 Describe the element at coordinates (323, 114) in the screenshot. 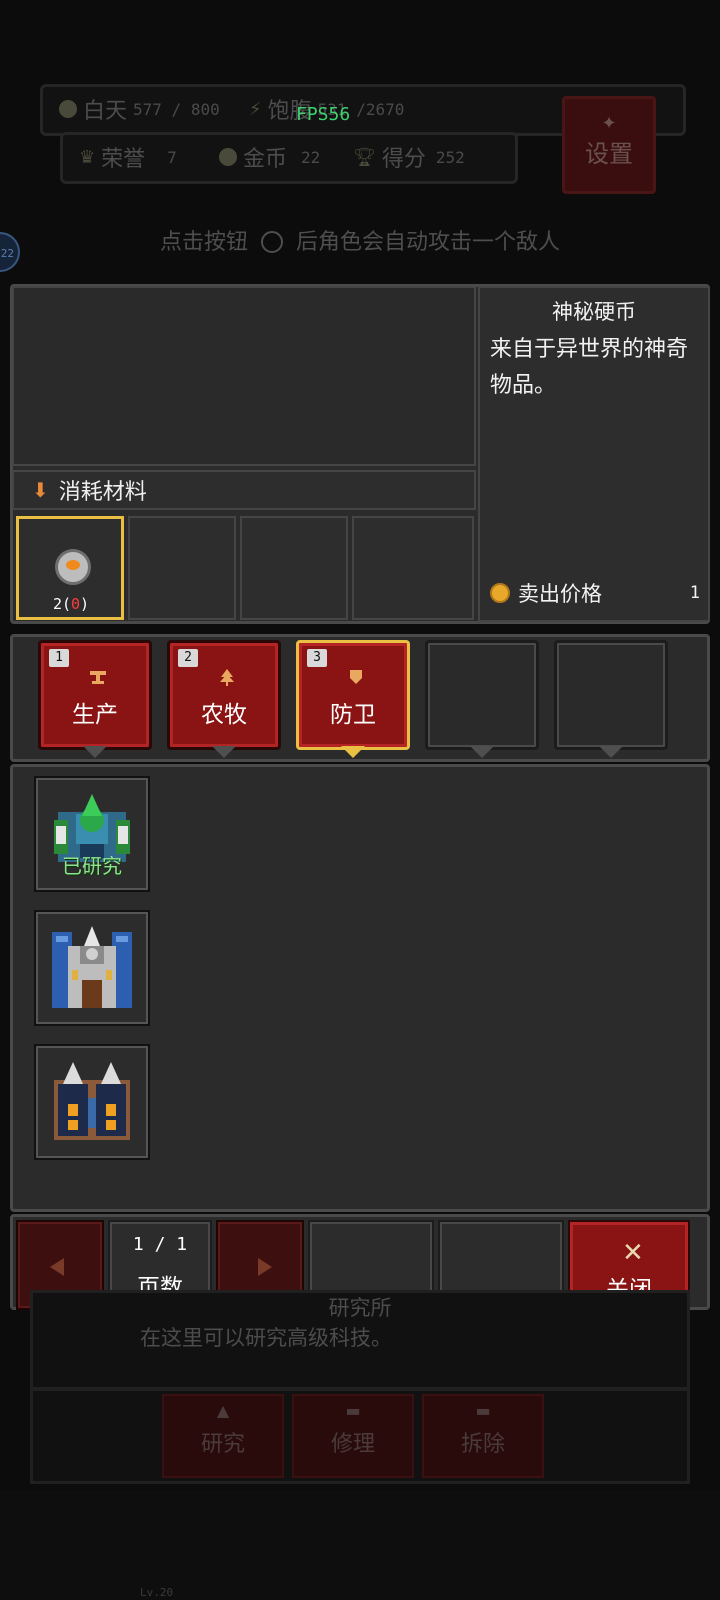

I see `fps-counter: FPS56` at that location.